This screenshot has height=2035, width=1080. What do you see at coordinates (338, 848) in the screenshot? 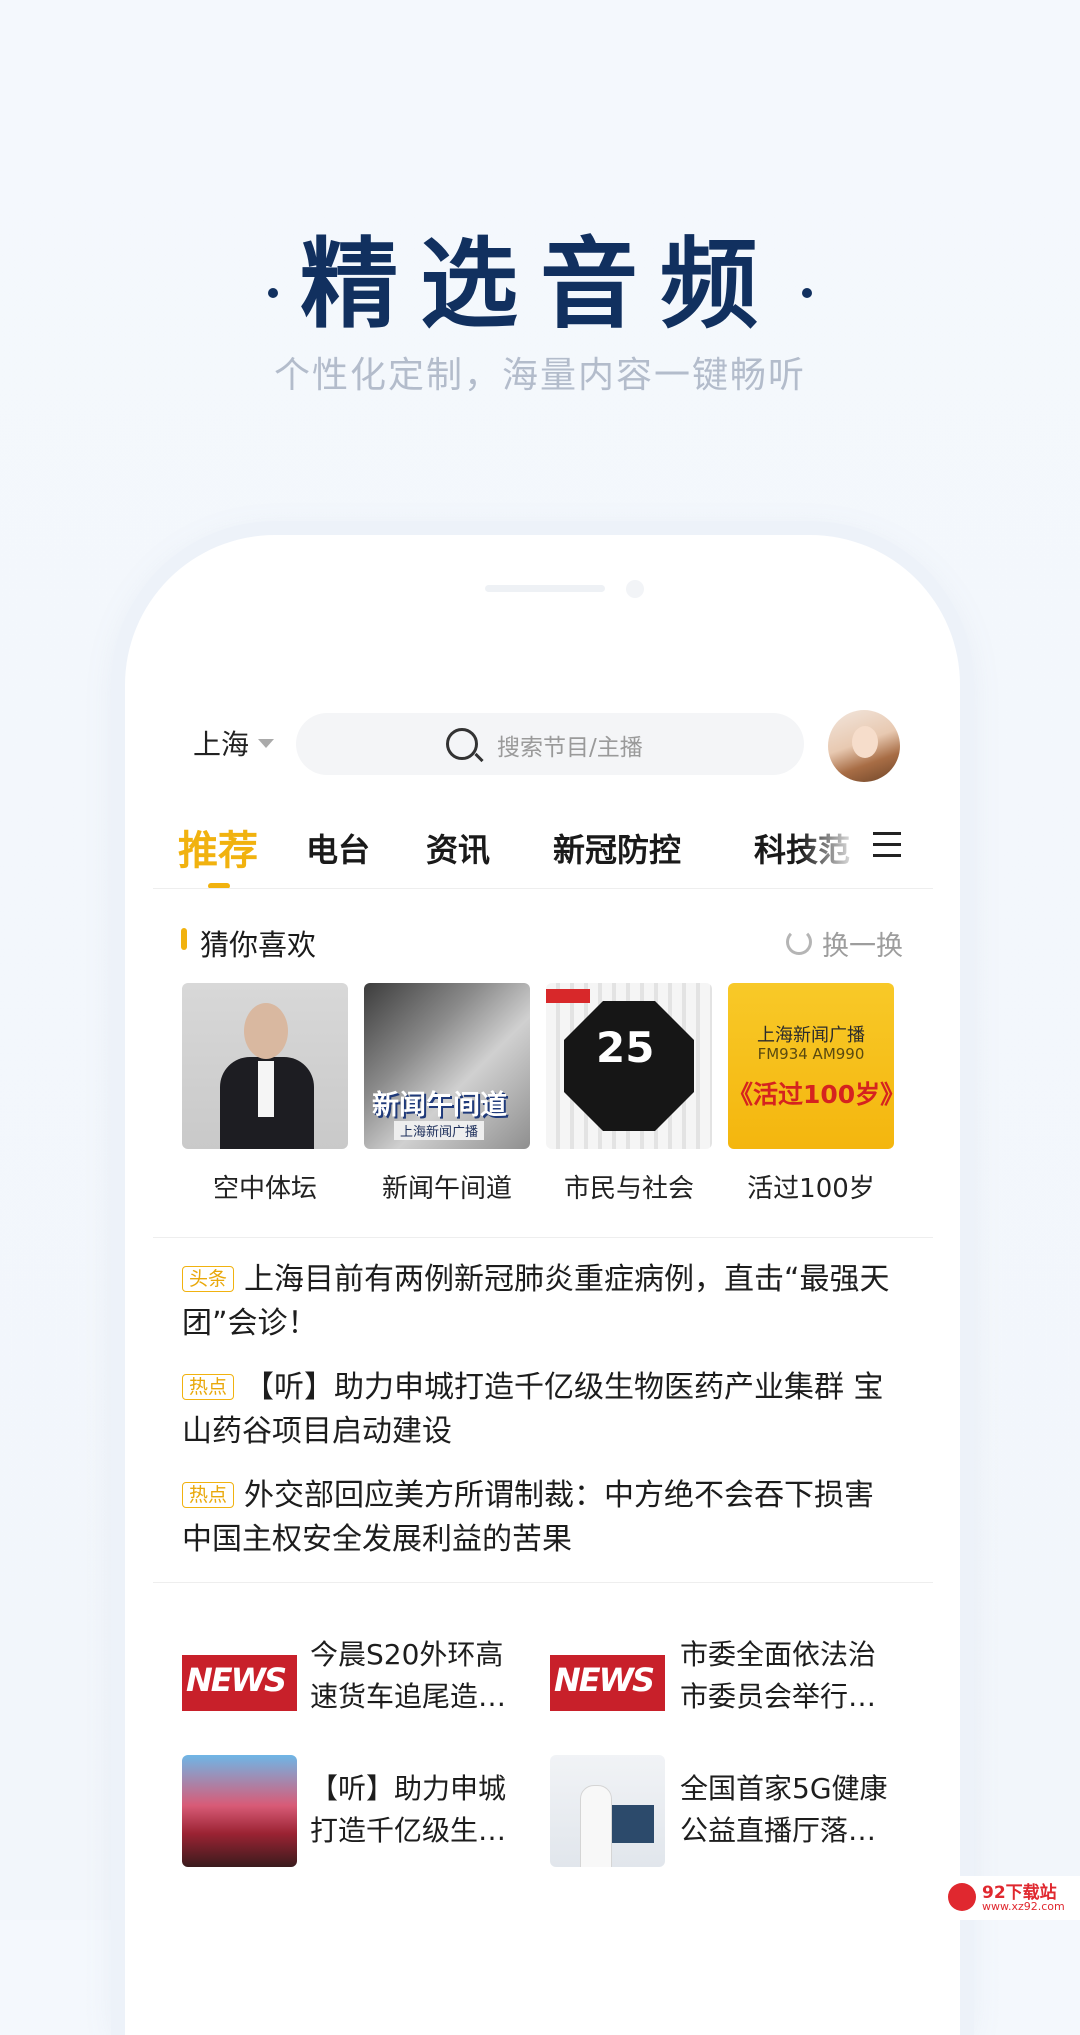
I see `tab-radio: 电台` at bounding box center [338, 848].